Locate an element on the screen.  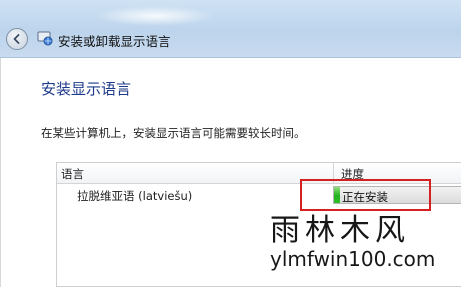
title-bar-glow is located at coordinates (155, 16).